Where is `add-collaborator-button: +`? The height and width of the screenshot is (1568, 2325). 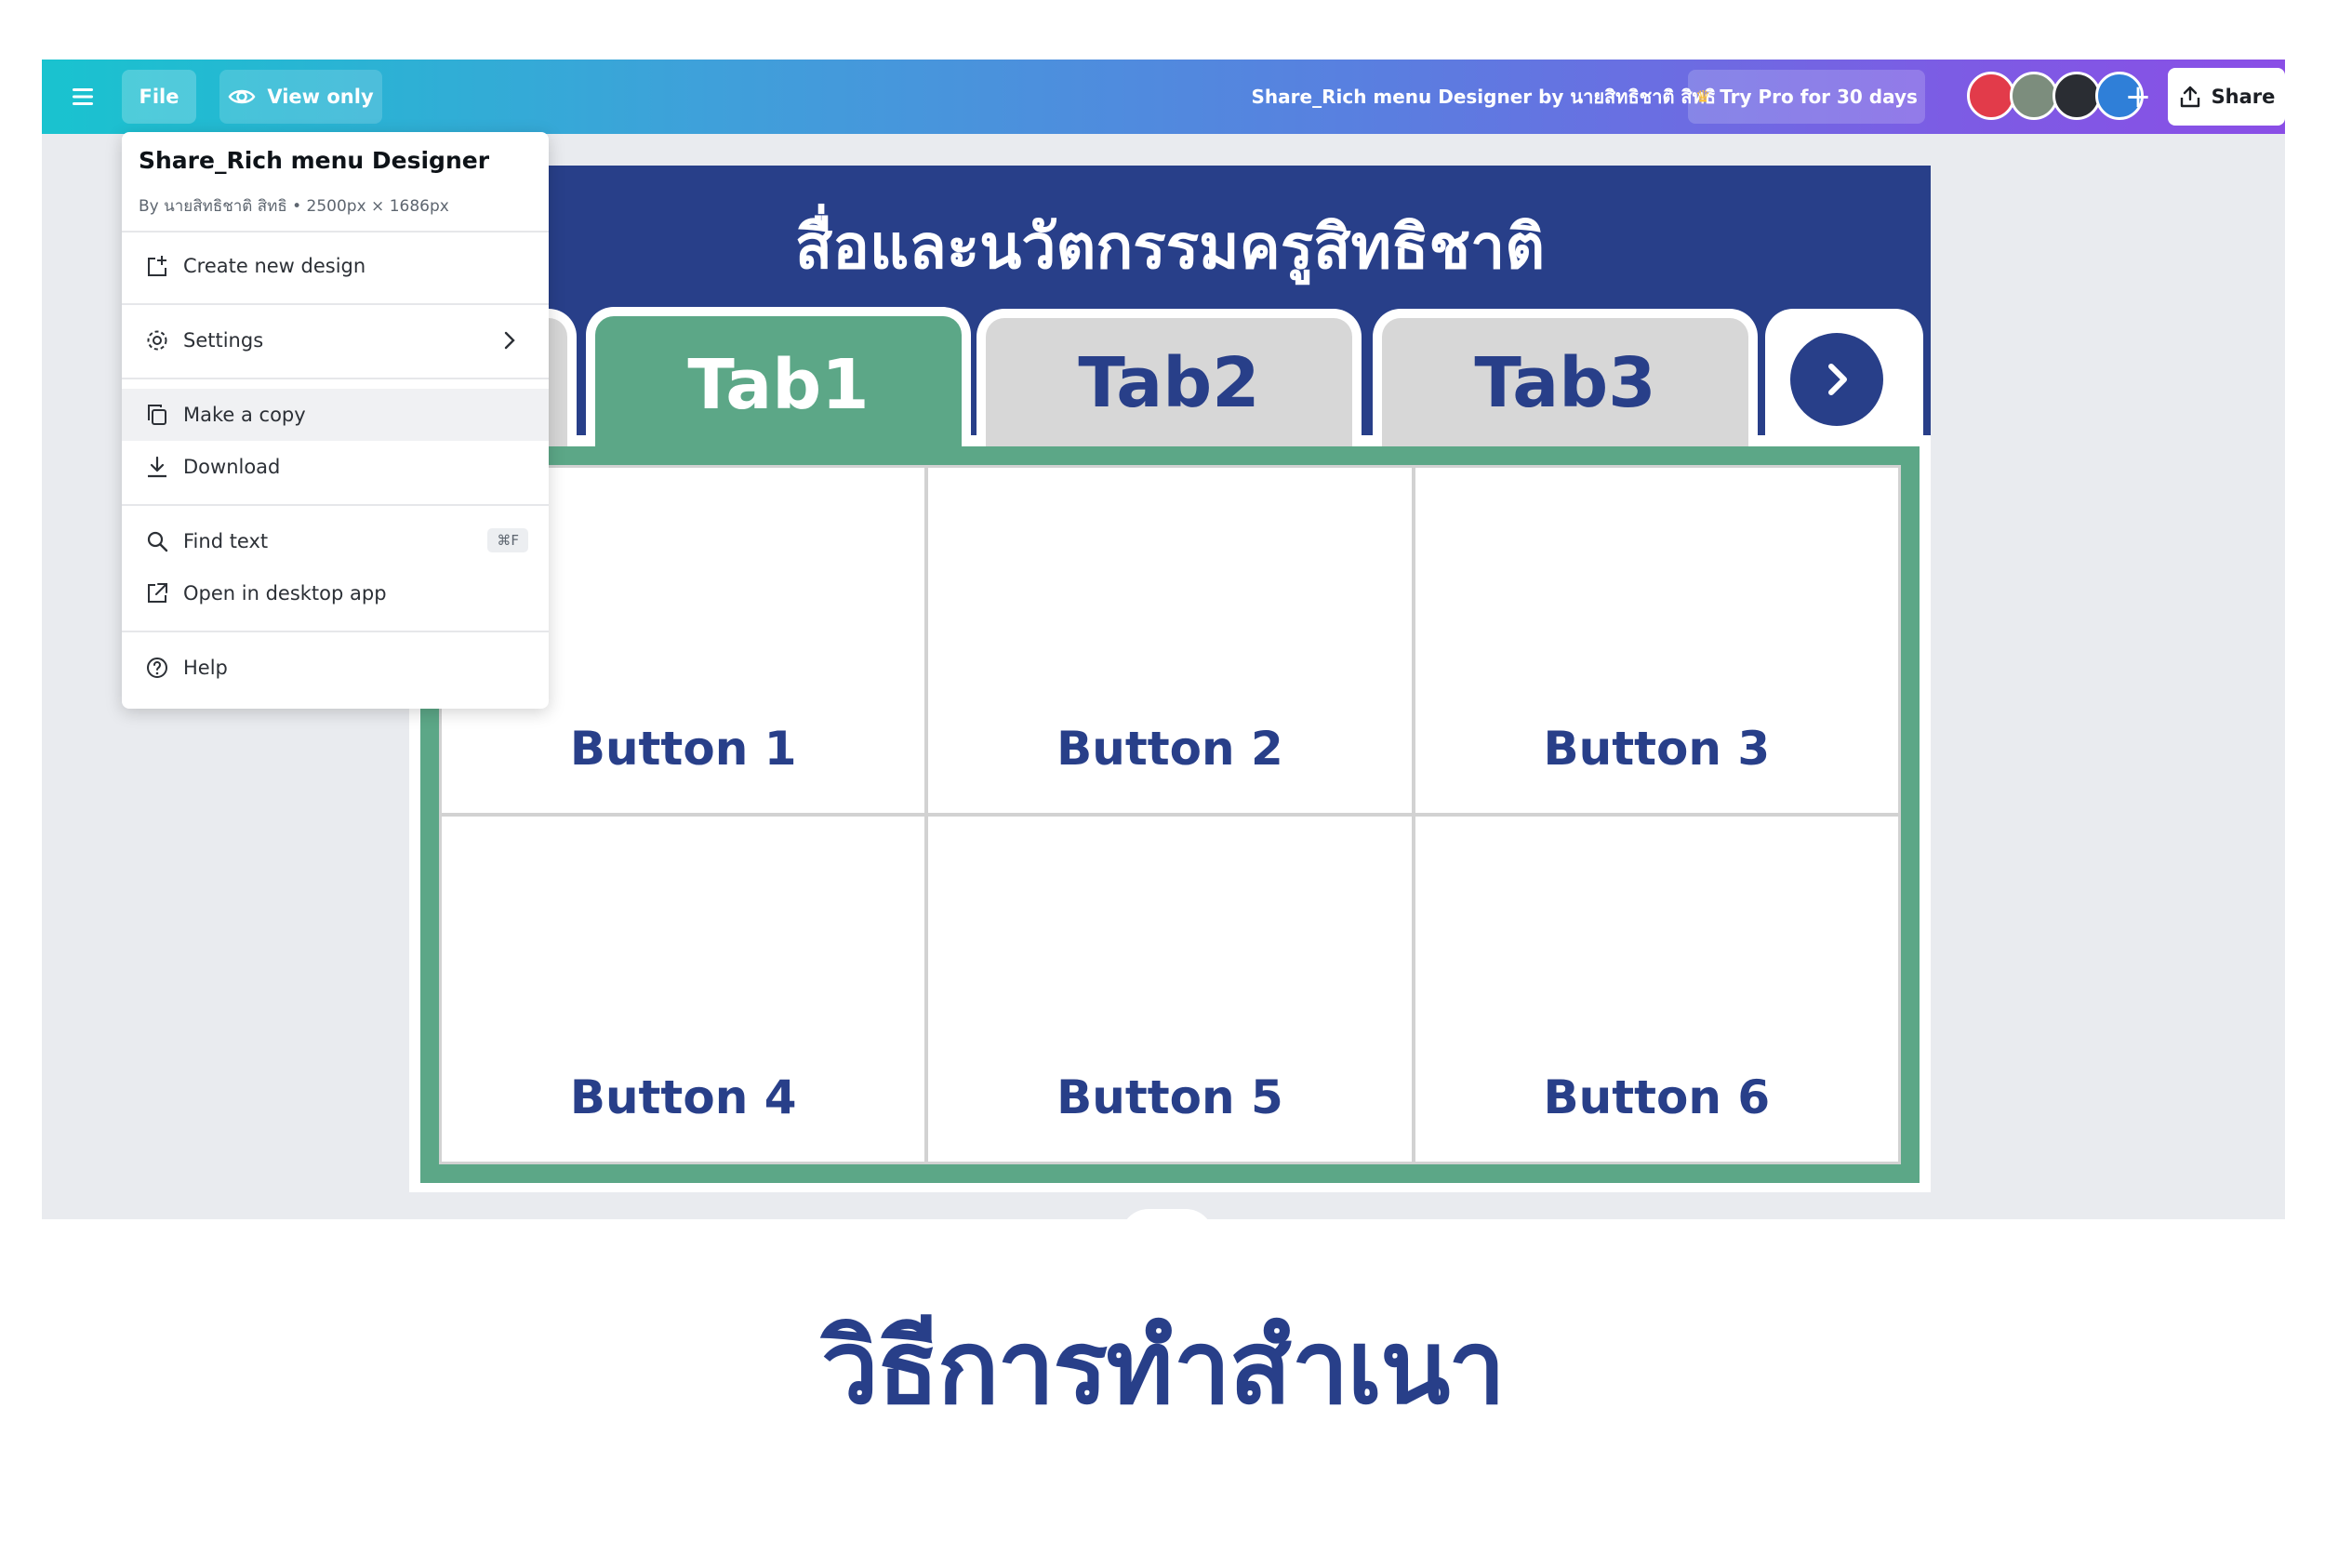
add-collaborator-button: + is located at coordinates (2138, 97).